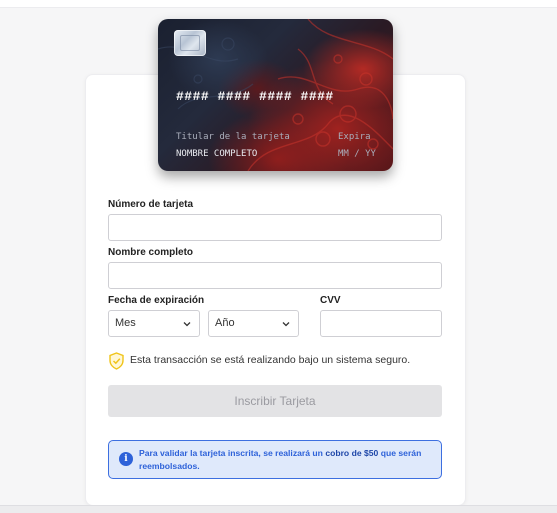  Describe the element at coordinates (357, 154) in the screenshot. I see `card-expiry-value: MM / YY` at that location.